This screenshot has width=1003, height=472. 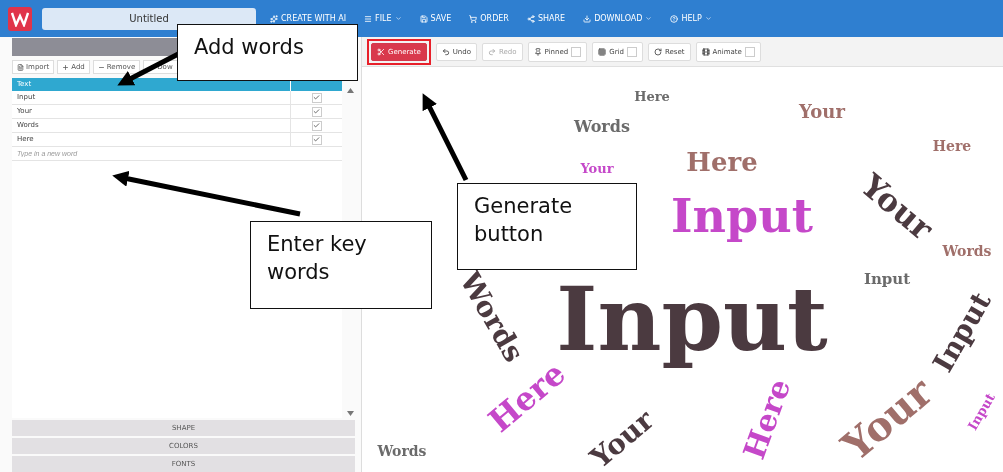 What do you see at coordinates (435, 18) in the screenshot?
I see `menu-item: SAVE` at bounding box center [435, 18].